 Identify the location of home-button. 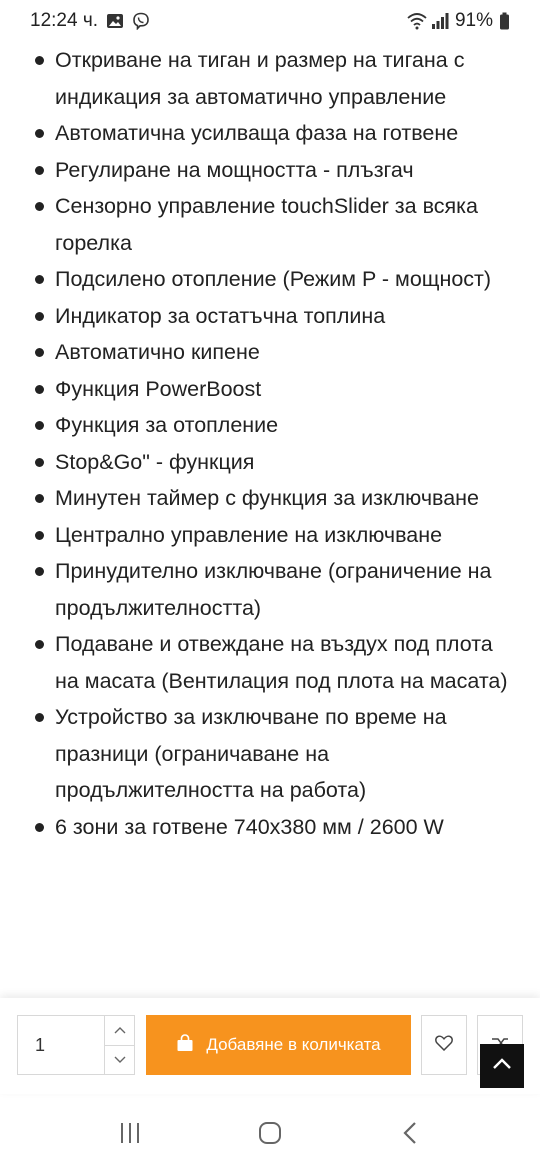
(270, 1135).